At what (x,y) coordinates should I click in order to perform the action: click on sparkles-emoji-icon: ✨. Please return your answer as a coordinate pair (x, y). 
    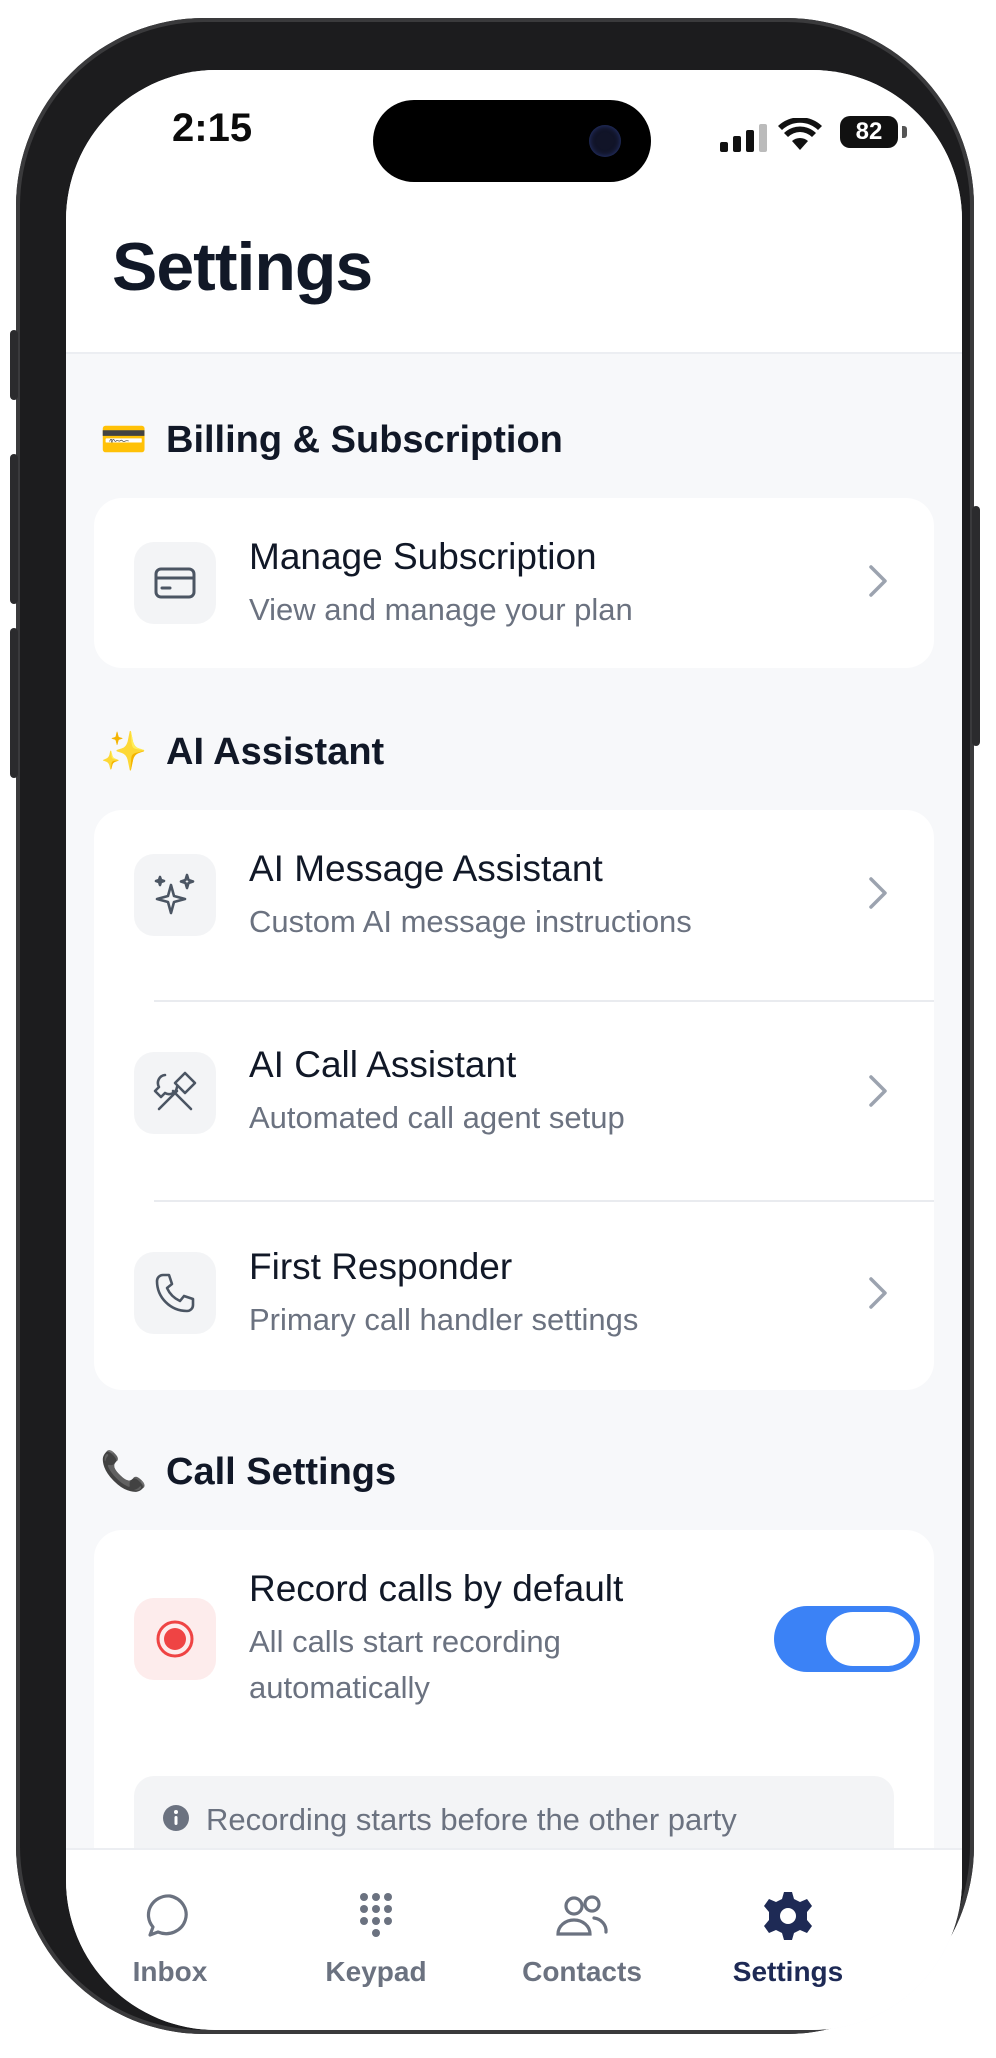
    Looking at the image, I should click on (124, 752).